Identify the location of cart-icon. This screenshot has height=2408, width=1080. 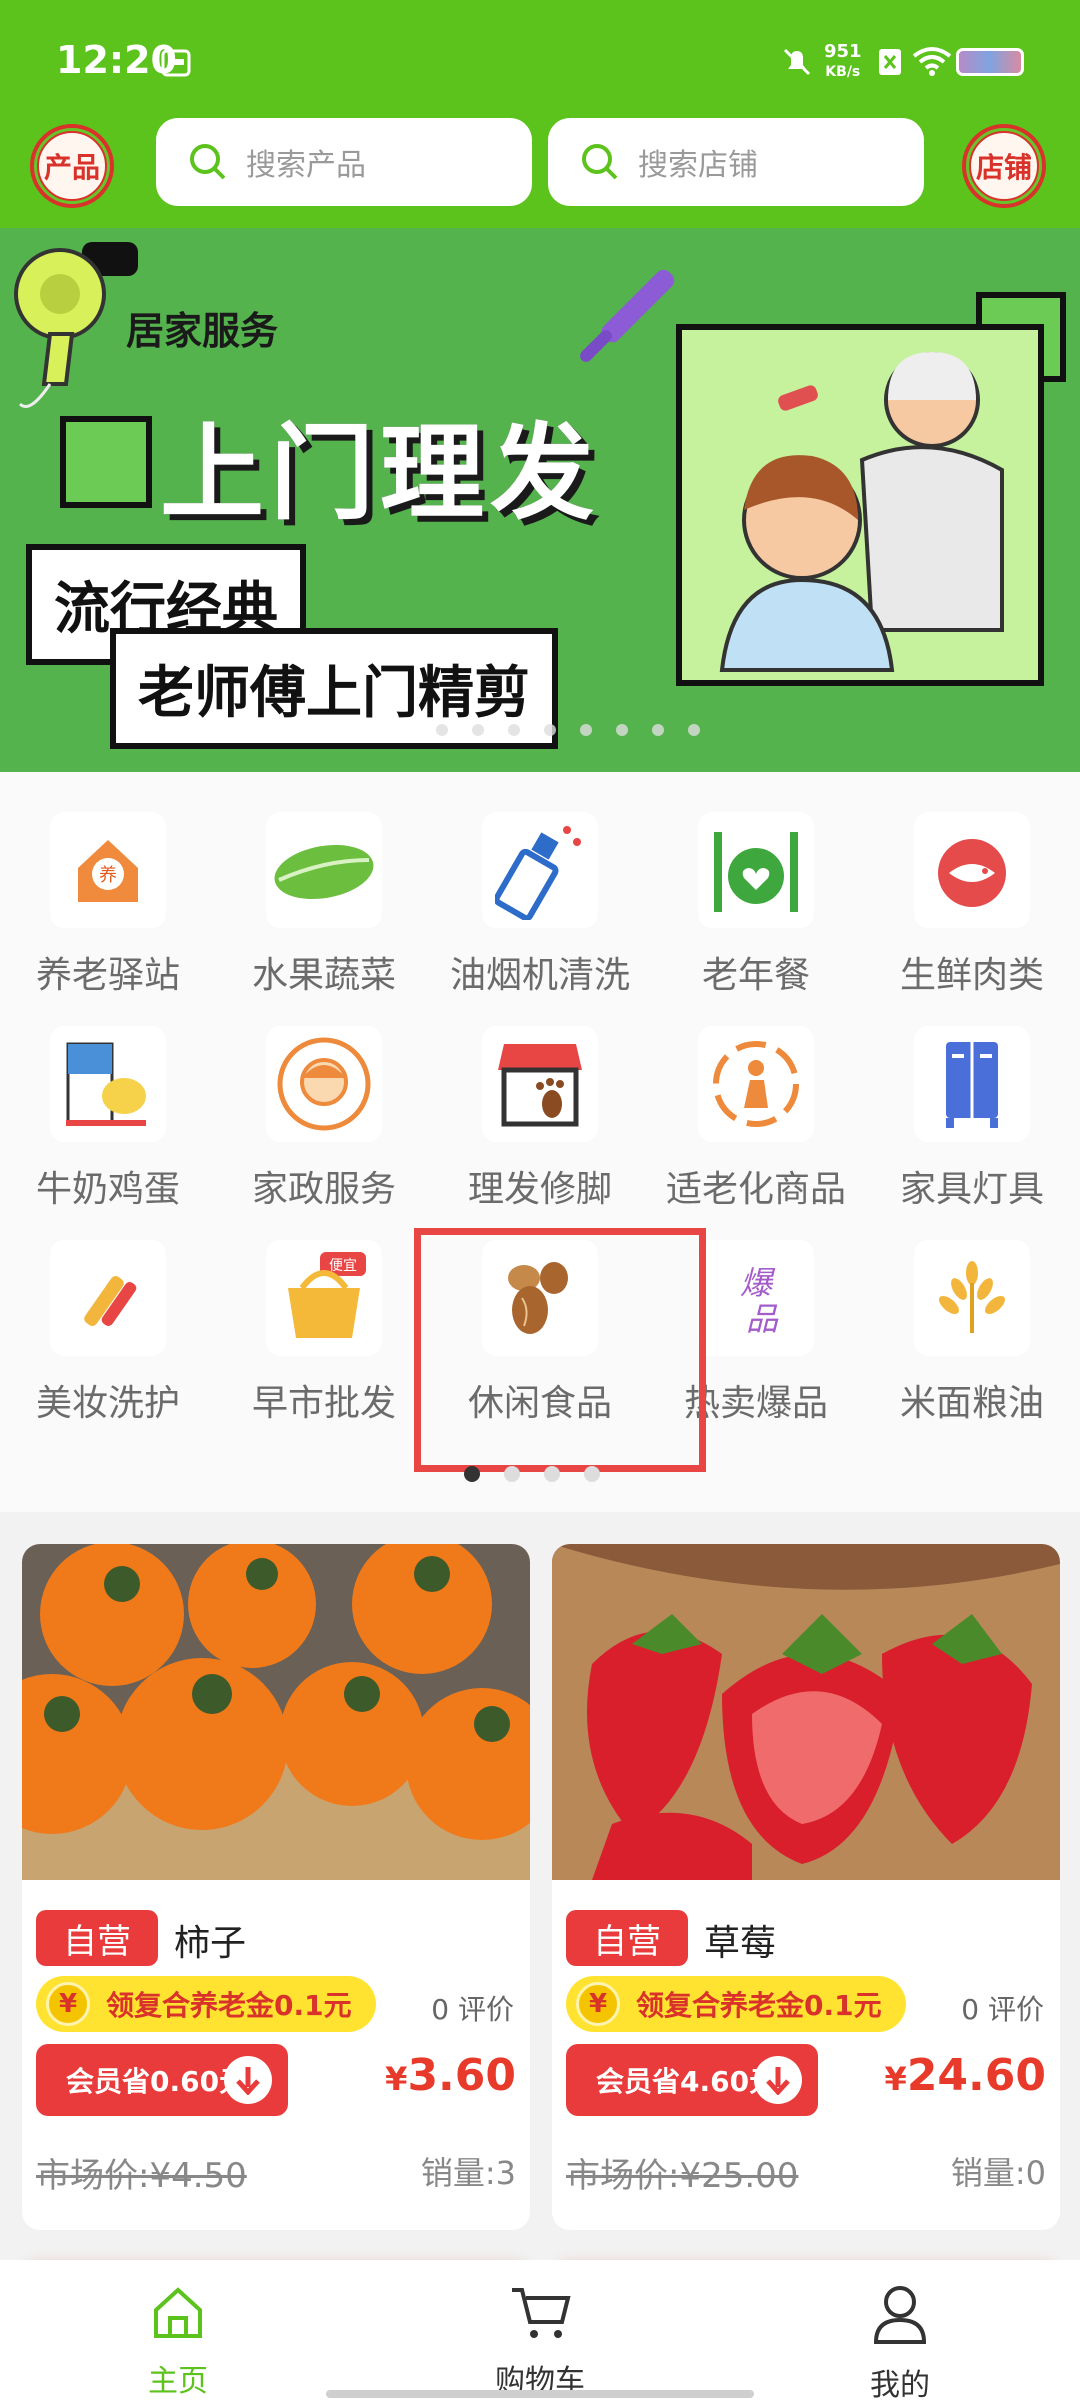
(541, 2313).